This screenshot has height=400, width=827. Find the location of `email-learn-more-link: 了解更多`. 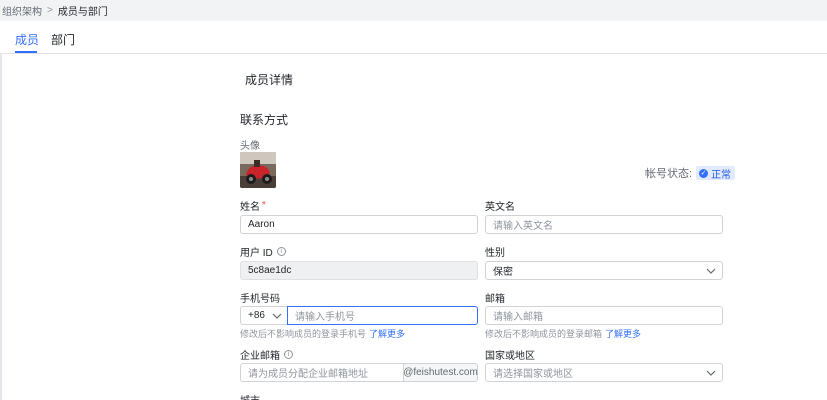

email-learn-more-link: 了解更多 is located at coordinates (623, 334).